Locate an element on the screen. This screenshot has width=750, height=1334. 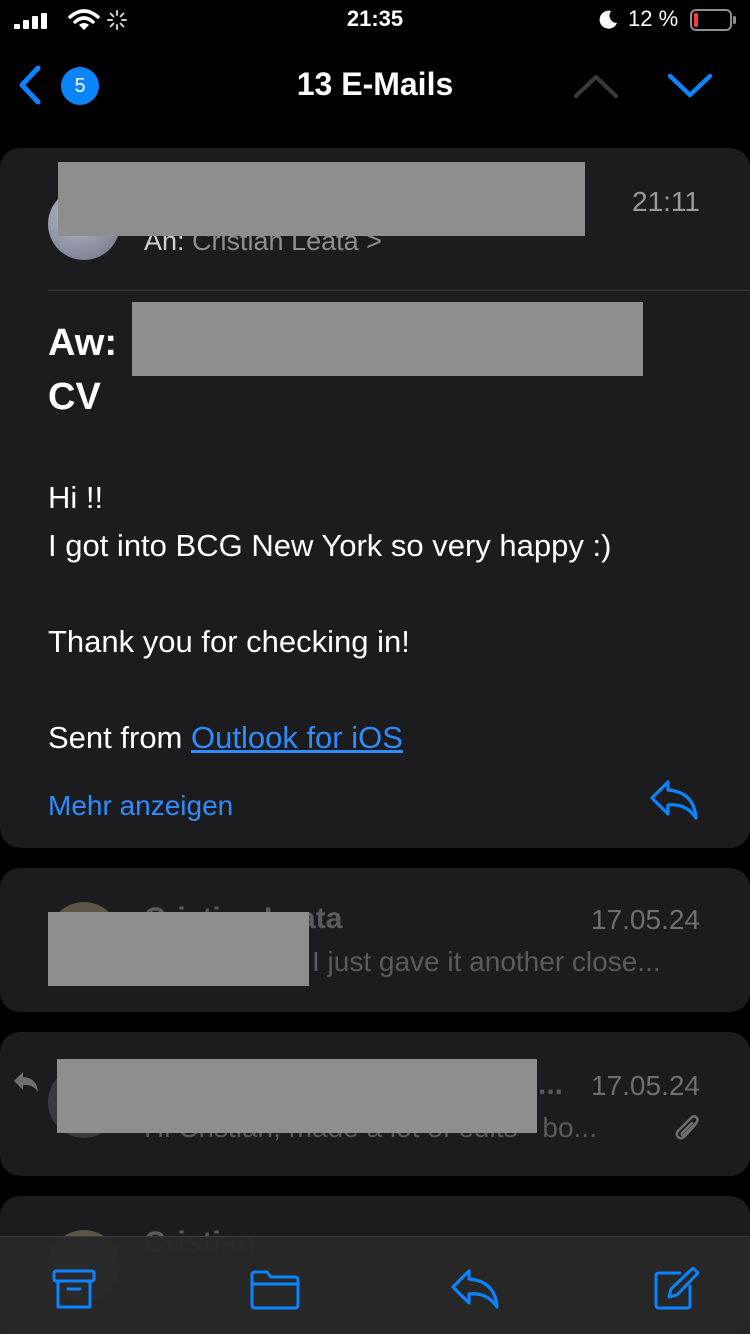
message-time: 21:11 is located at coordinates (666, 201).